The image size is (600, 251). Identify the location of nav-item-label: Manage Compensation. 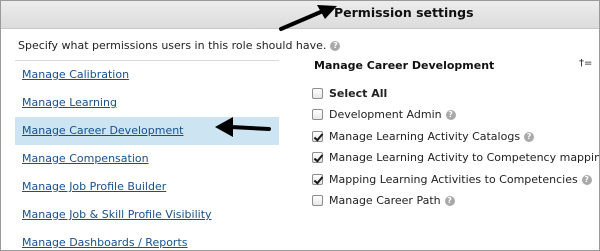
(85, 158).